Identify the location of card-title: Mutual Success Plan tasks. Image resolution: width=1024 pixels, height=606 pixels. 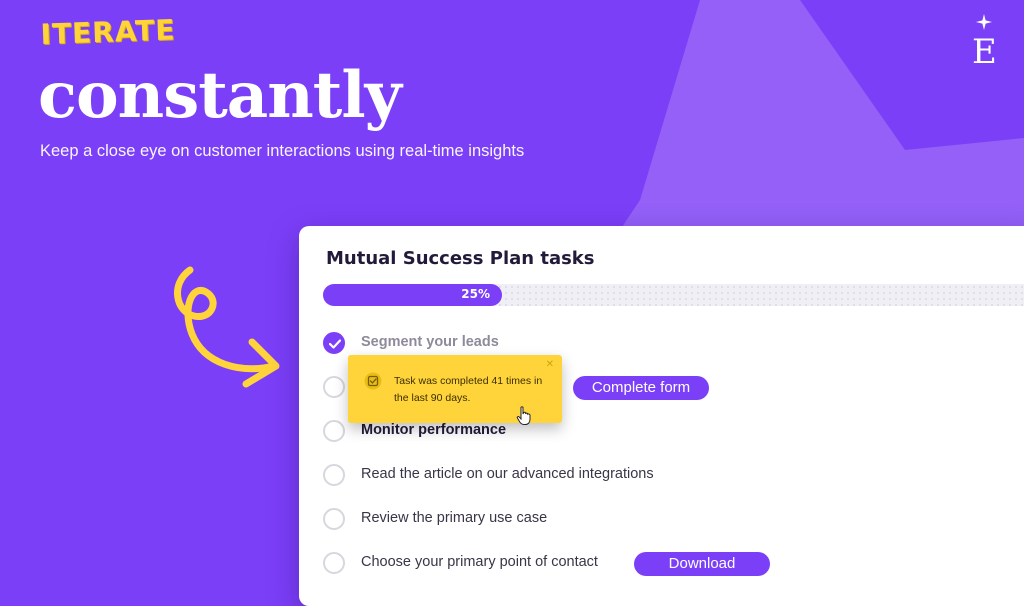
(460, 258).